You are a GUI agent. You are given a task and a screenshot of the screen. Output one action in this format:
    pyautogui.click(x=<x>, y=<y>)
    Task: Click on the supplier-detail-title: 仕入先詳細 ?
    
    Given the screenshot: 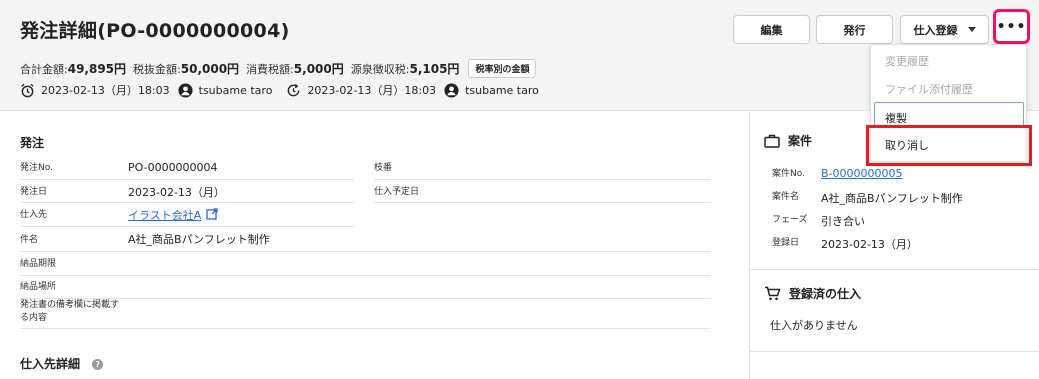 What is the action you would take?
    pyautogui.click(x=62, y=363)
    